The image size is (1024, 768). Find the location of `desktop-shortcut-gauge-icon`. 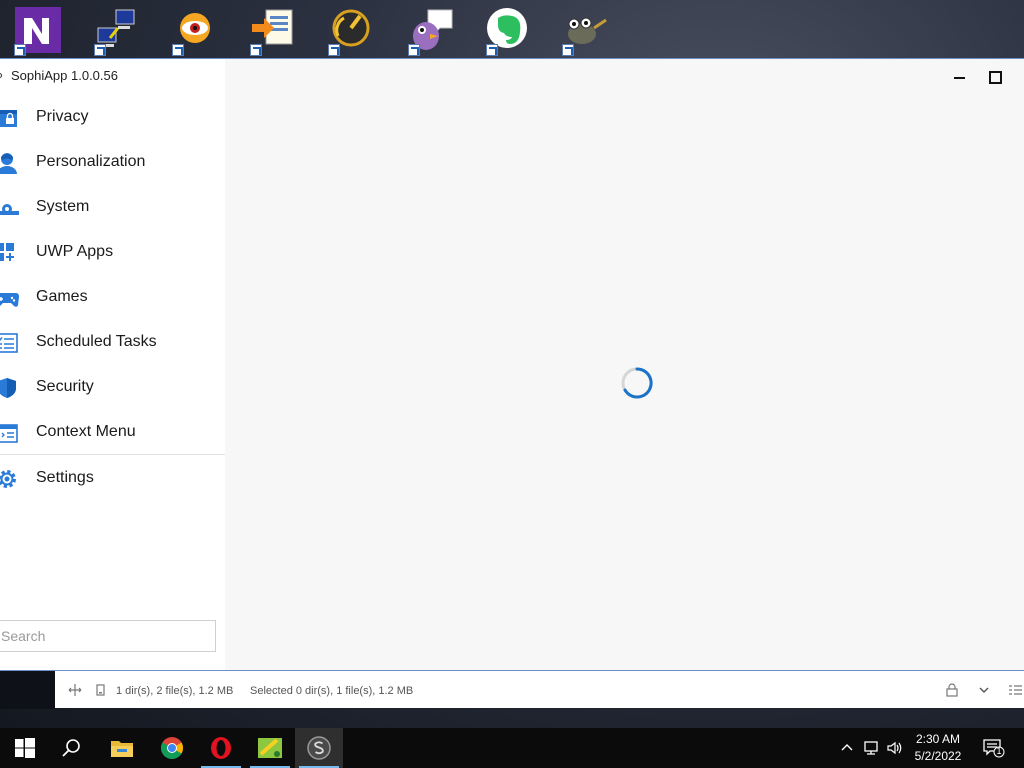

desktop-shortcut-gauge-icon is located at coordinates (351, 31).